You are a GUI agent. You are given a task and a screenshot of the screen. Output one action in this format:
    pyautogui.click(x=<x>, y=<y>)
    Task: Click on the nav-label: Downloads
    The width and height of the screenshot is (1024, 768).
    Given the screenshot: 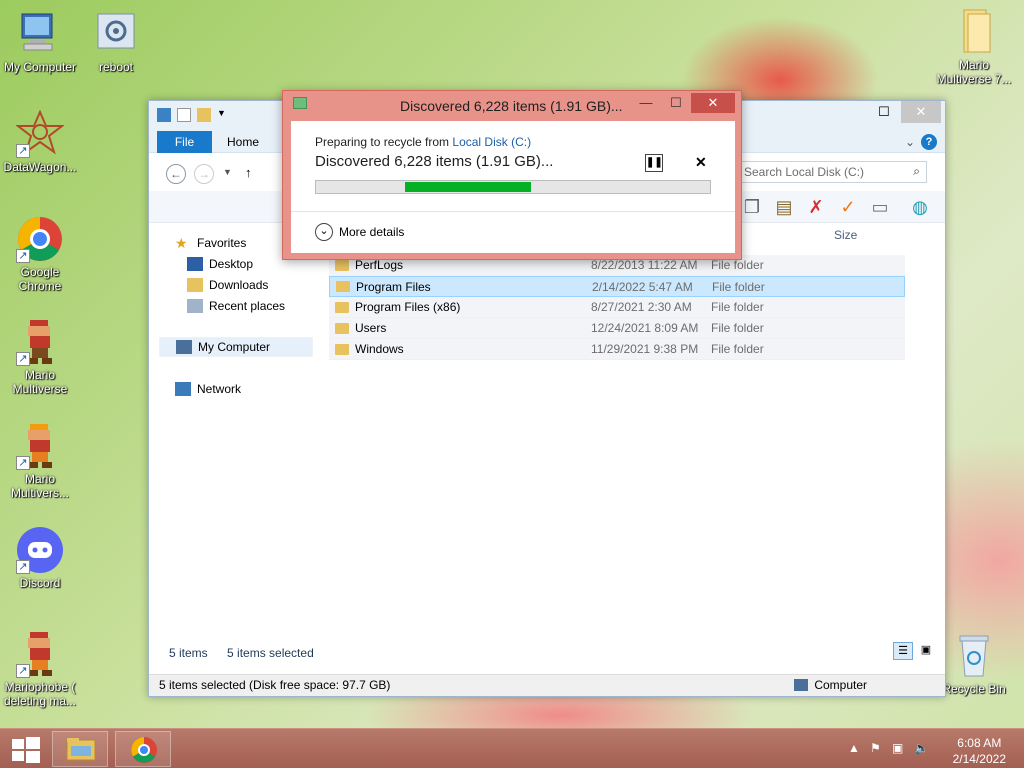 What is the action you would take?
    pyautogui.click(x=239, y=285)
    